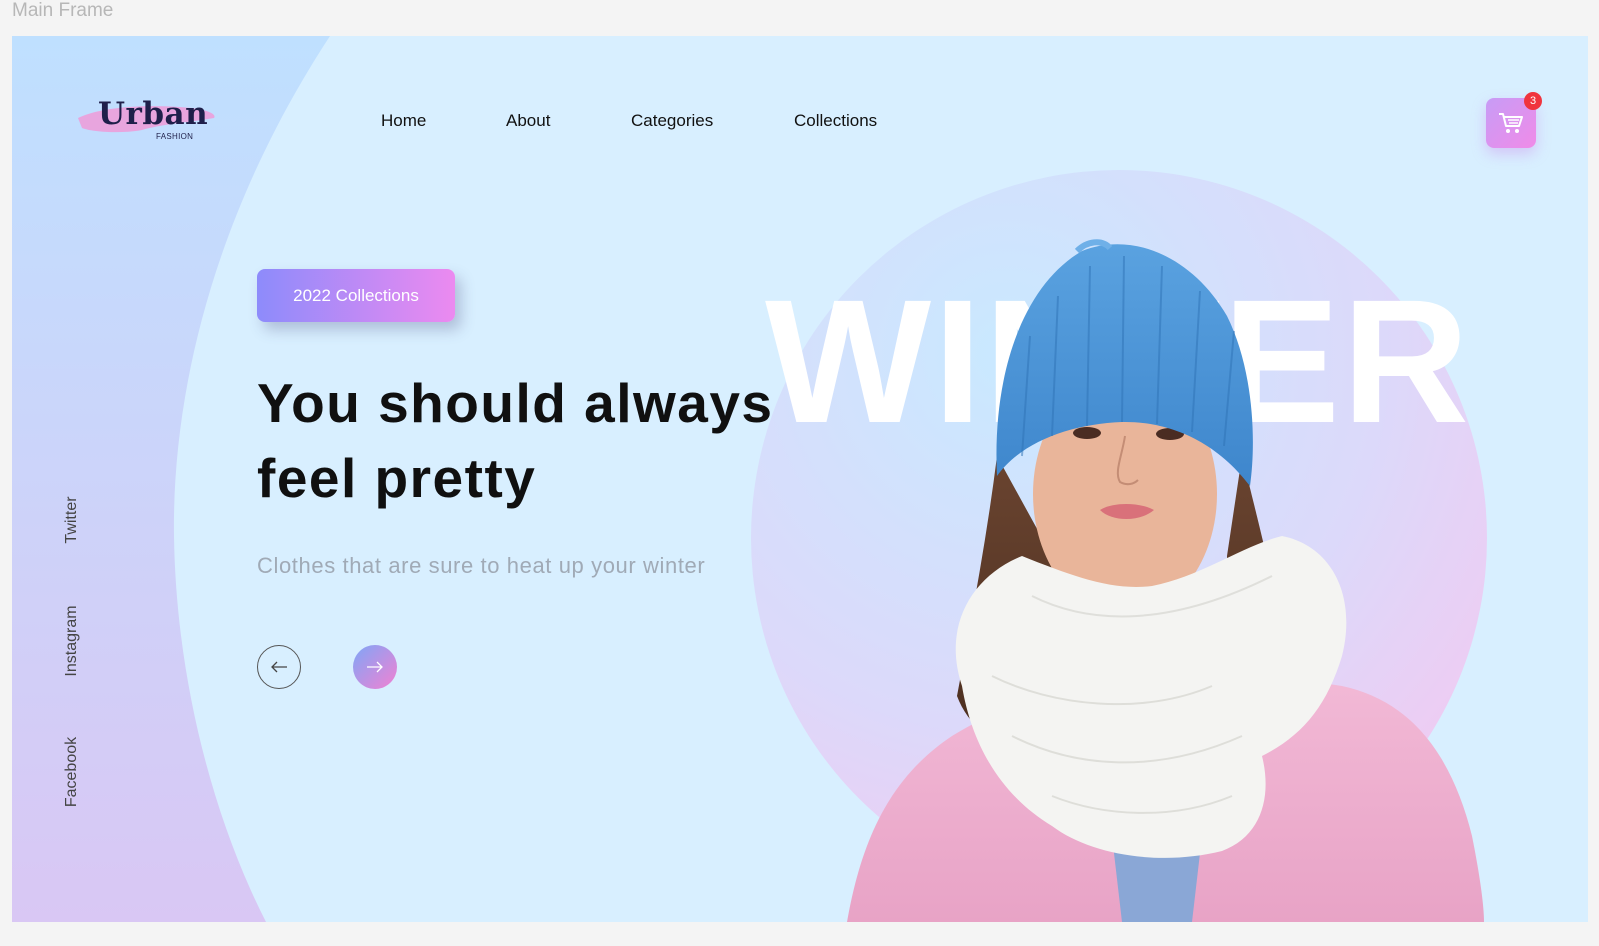 The image size is (1599, 946). Describe the element at coordinates (63, 10) in the screenshot. I see `frame-title: Main Frame` at that location.